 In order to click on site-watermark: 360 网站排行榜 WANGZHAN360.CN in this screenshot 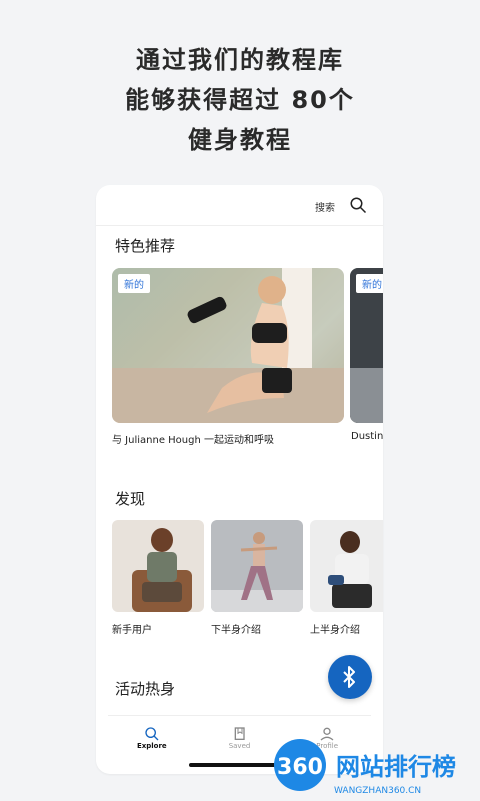, I will do `click(374, 767)`.